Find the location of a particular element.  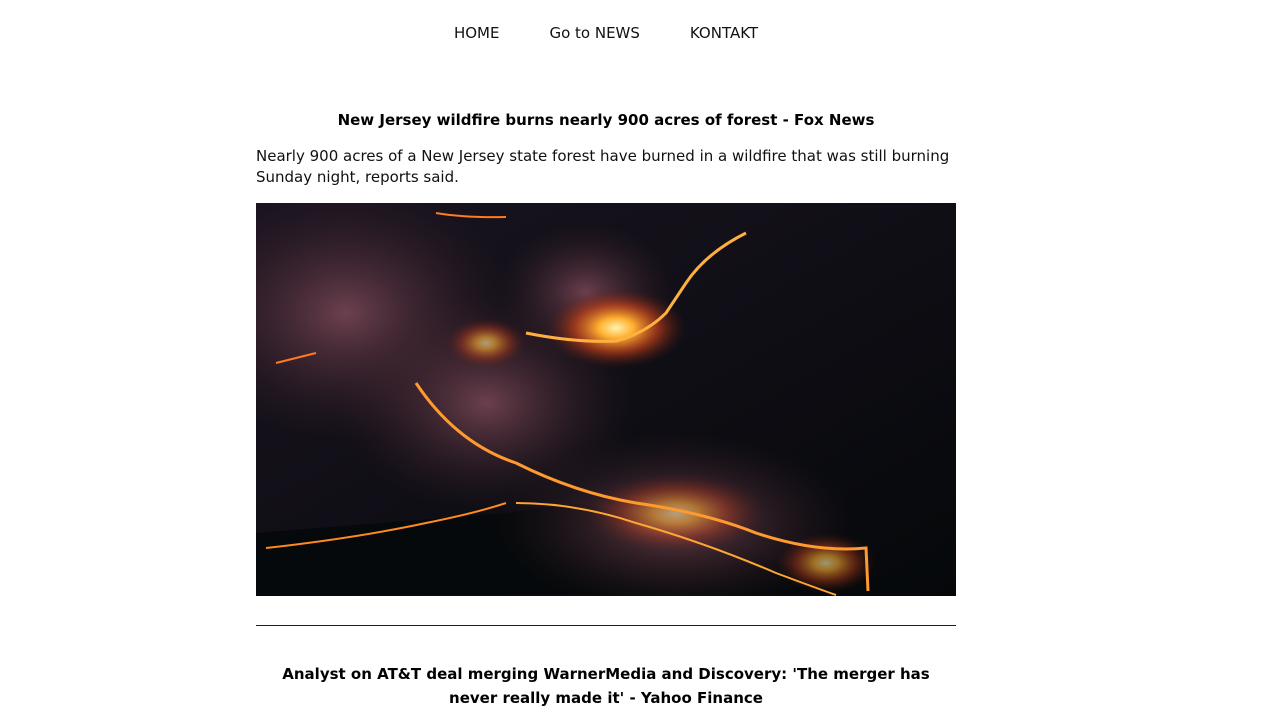

top-navigation: HOME Go to NEWS KONTAKT is located at coordinates (606, 33).